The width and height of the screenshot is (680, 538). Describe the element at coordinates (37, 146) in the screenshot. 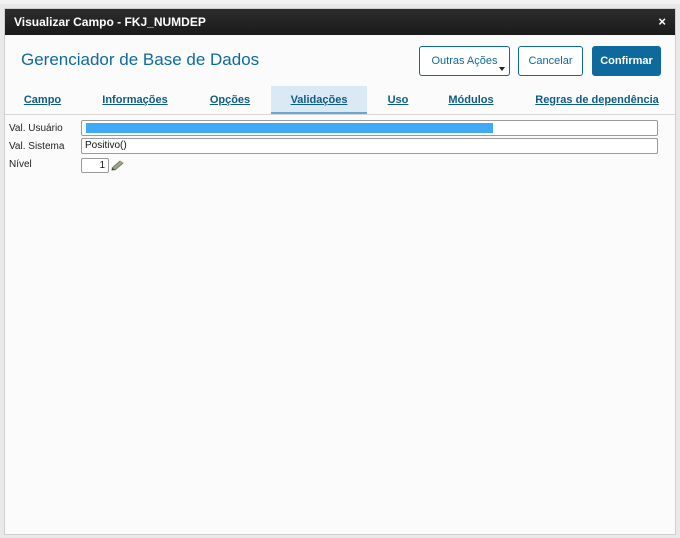

I see `val-sistema-label: Val. Sistema` at that location.